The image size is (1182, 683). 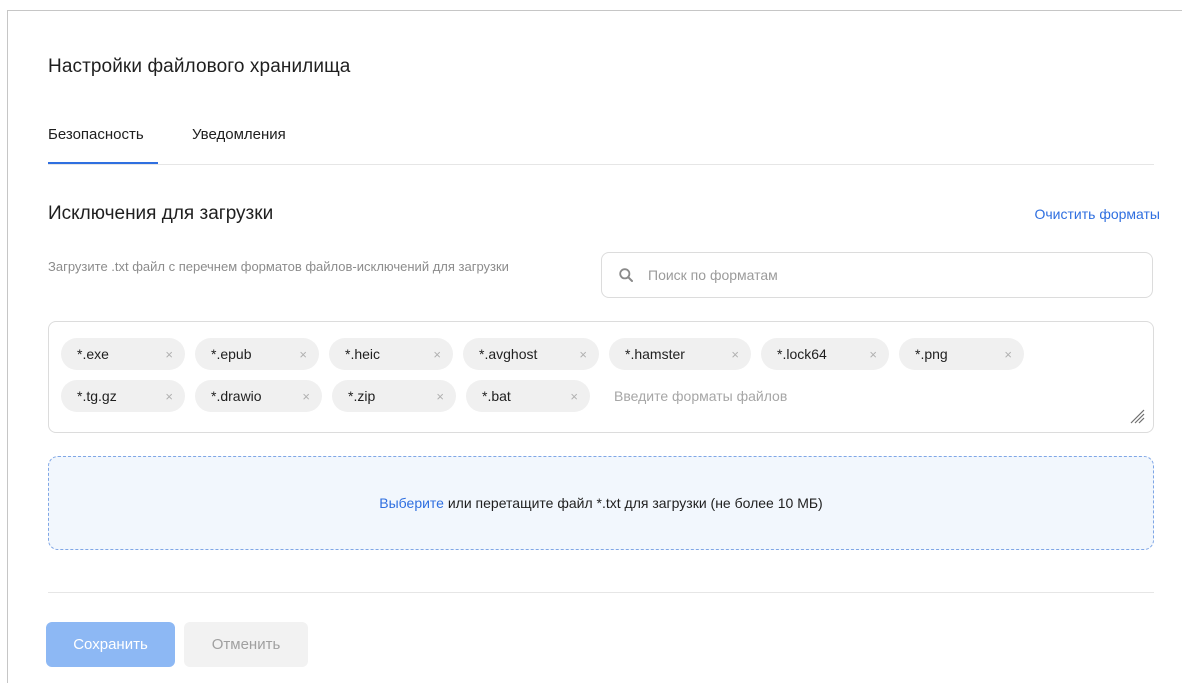 I want to click on format-tag: *.exe ×, so click(x=123, y=354).